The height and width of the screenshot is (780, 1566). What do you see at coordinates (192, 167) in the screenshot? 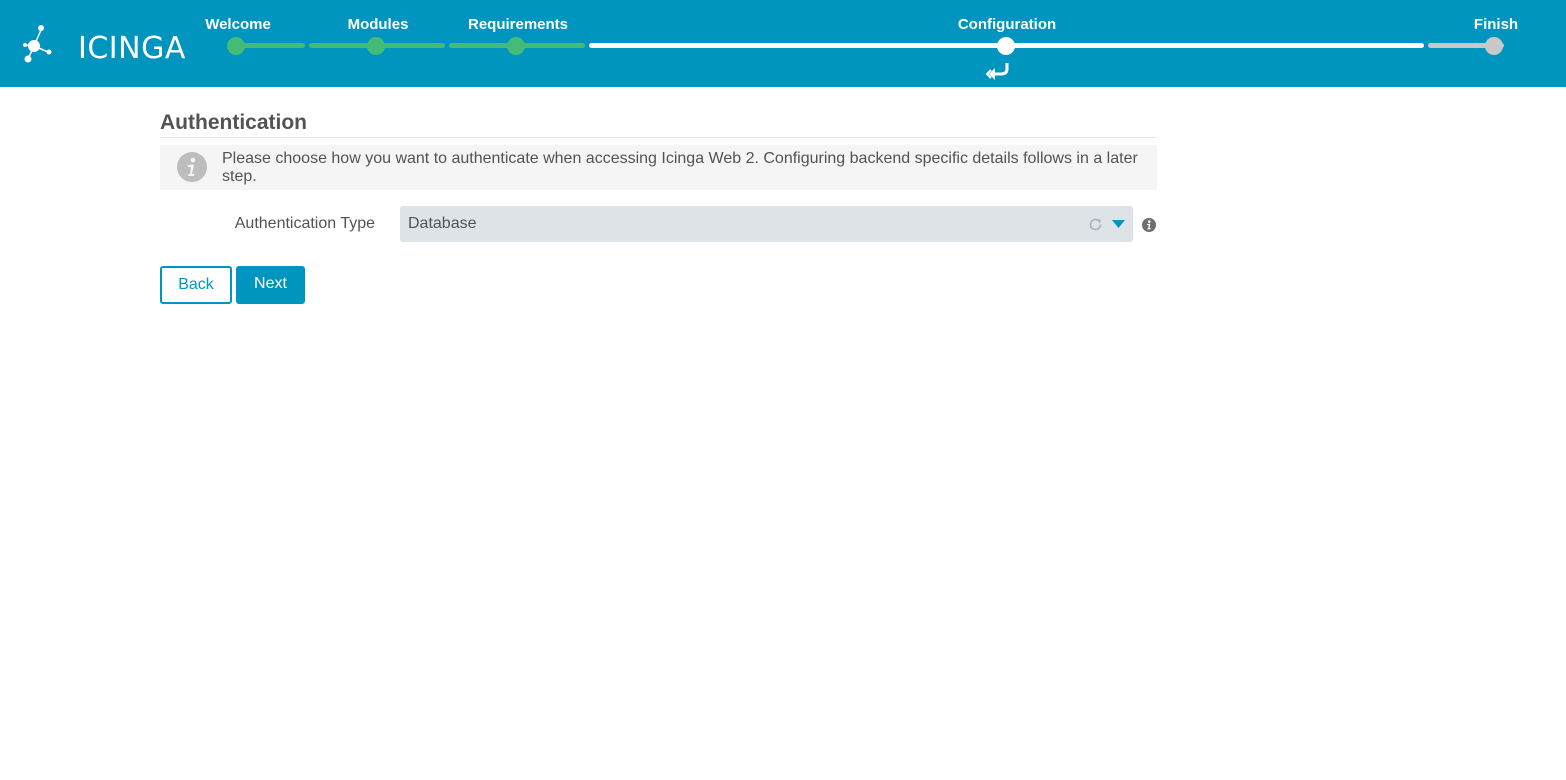
I see `info-icon` at bounding box center [192, 167].